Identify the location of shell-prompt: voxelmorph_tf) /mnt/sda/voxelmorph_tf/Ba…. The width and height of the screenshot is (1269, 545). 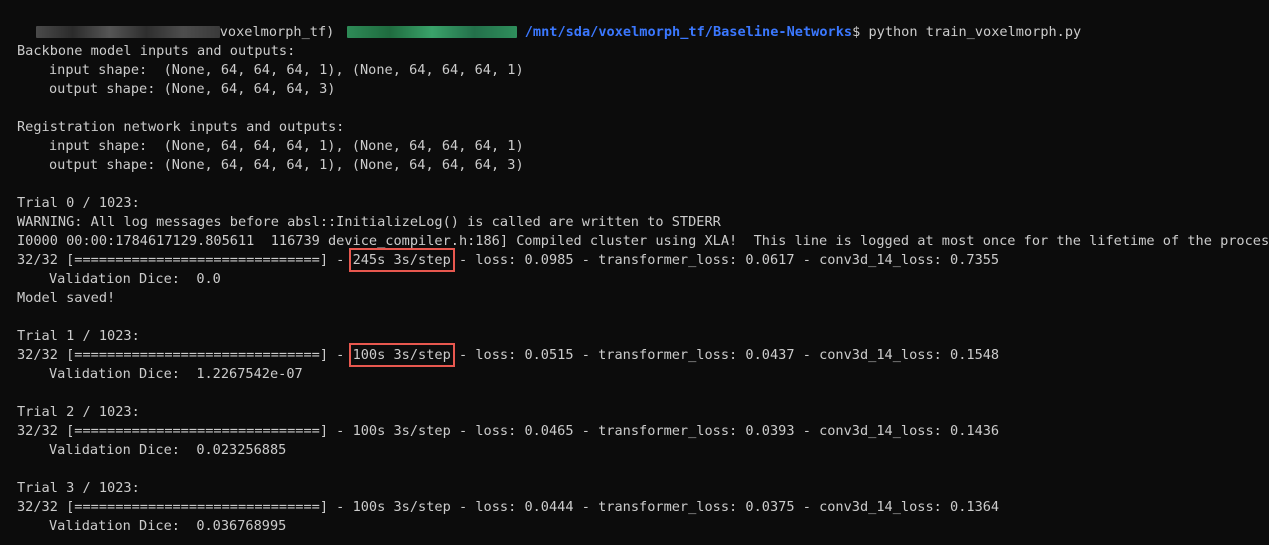
(636, 22).